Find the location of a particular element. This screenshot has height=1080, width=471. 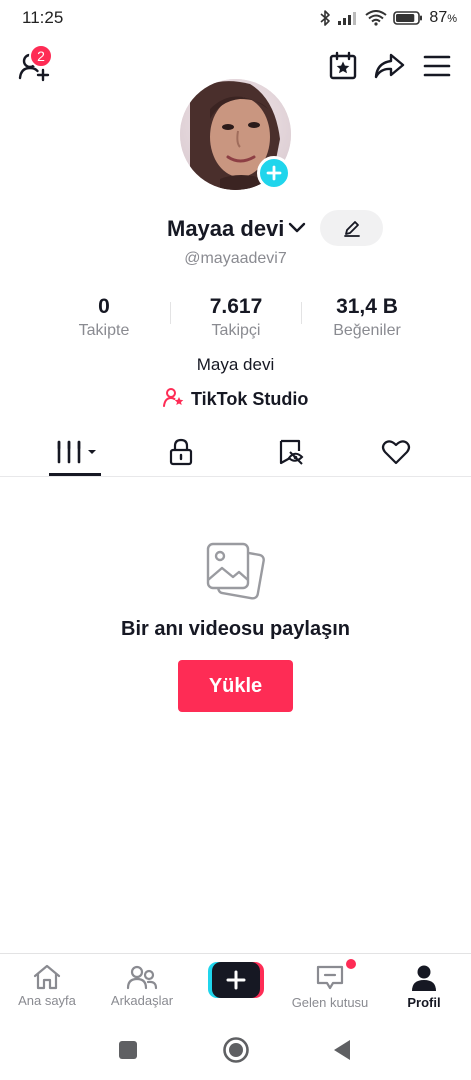

notification-badge: 2 is located at coordinates (41, 56).